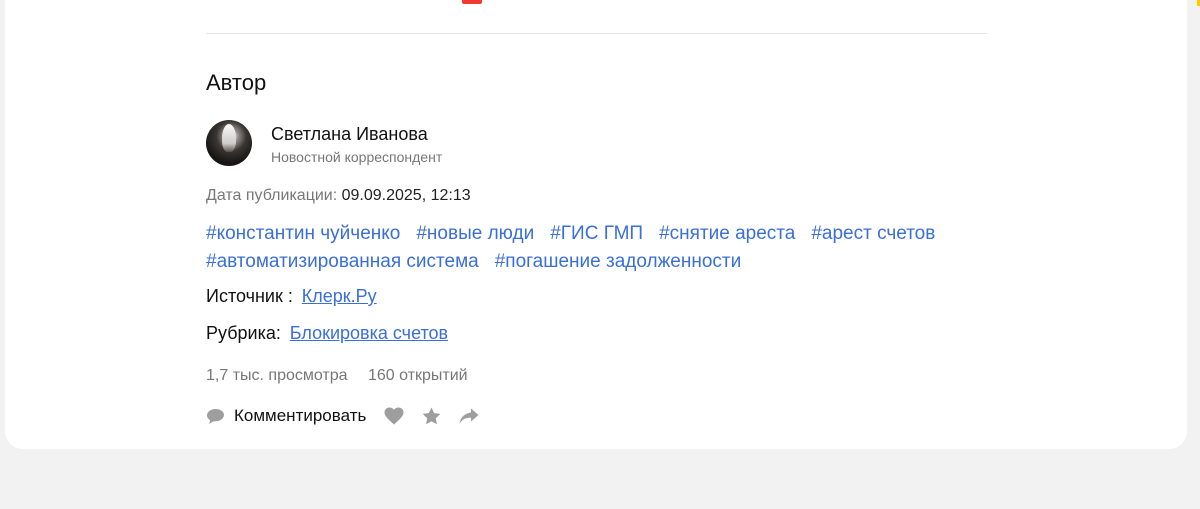 The height and width of the screenshot is (509, 1200). I want to click on gift-icon, so click(472, 2).